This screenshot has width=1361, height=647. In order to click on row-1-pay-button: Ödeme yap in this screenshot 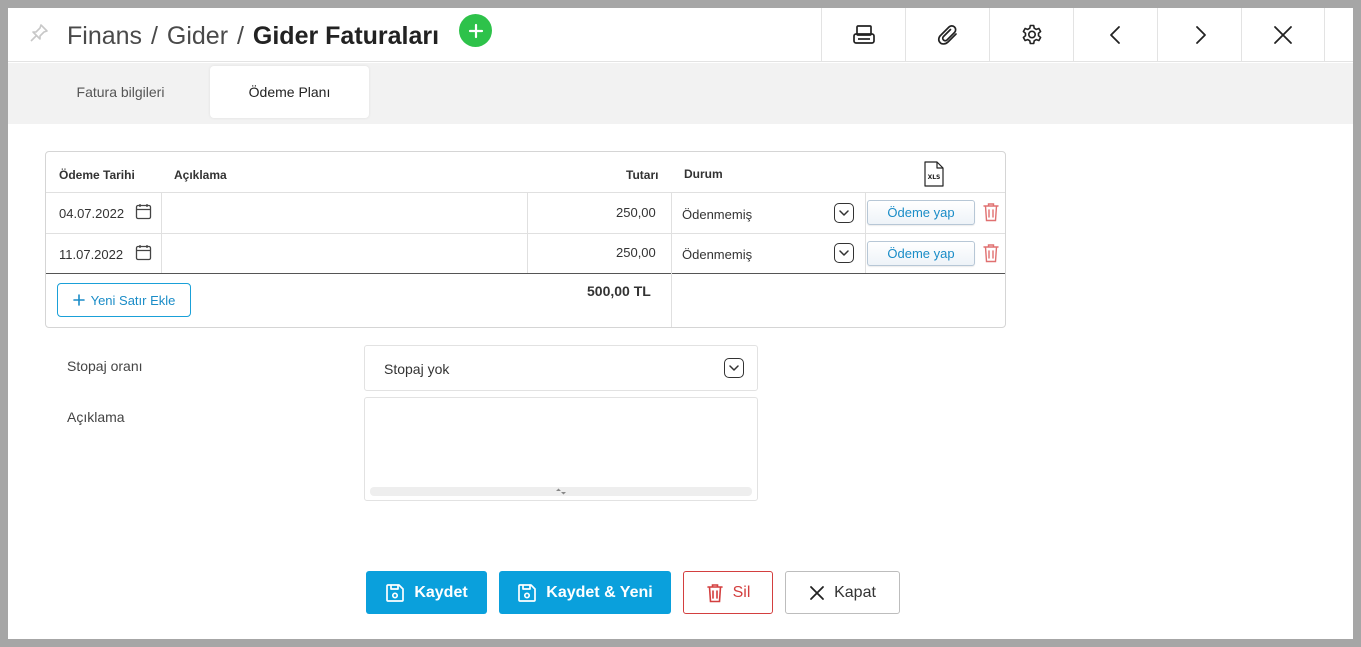, I will do `click(921, 212)`.